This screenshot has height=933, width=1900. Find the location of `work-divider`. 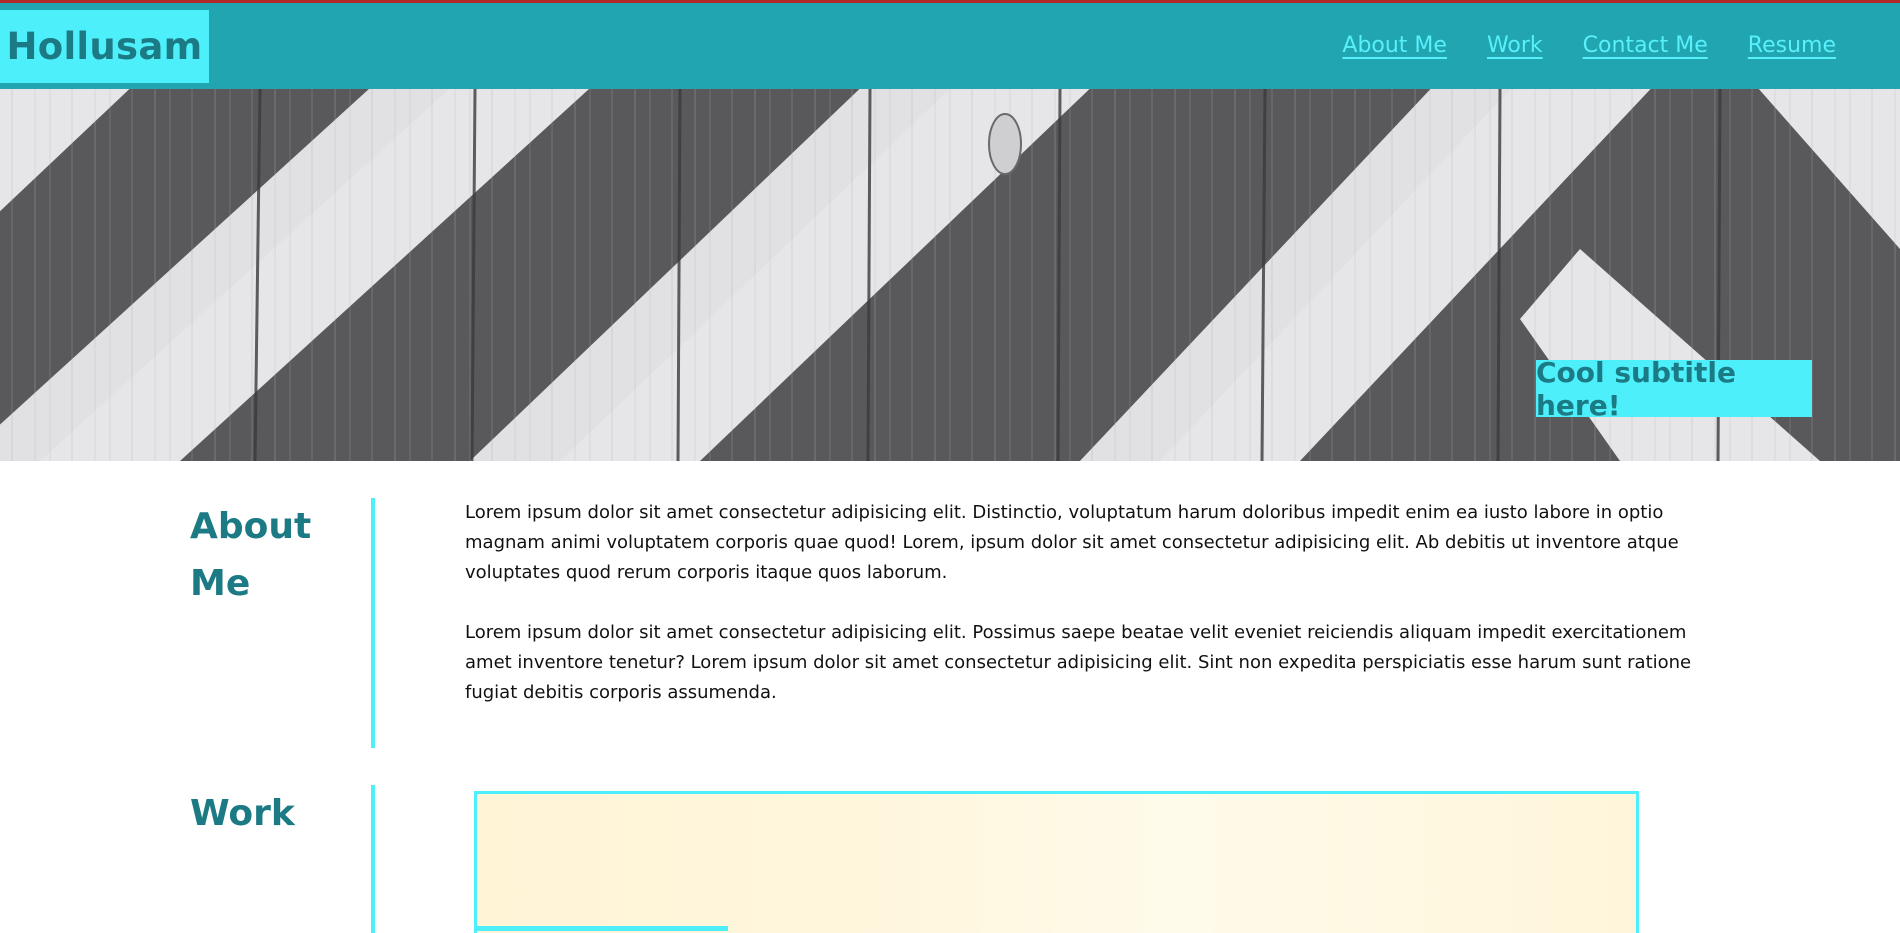

work-divider is located at coordinates (373, 859).